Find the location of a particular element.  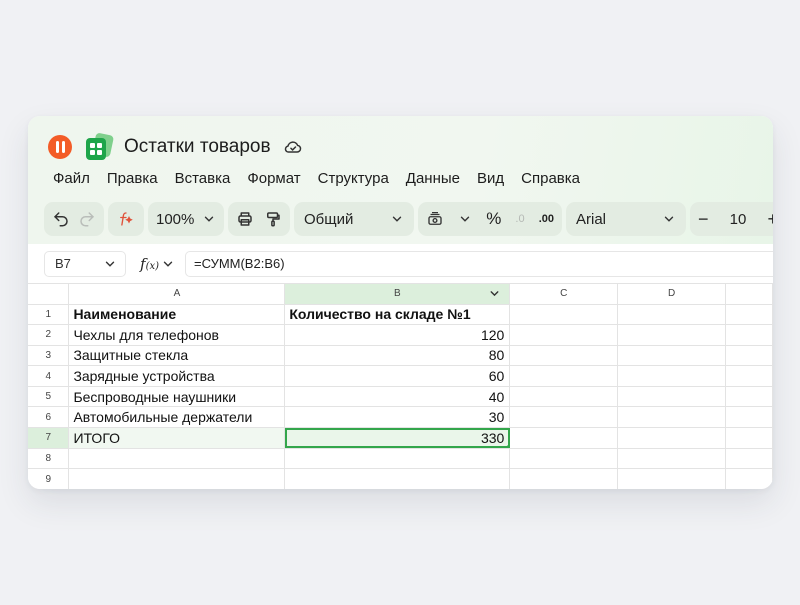

cell-e5 is located at coordinates (749, 397).